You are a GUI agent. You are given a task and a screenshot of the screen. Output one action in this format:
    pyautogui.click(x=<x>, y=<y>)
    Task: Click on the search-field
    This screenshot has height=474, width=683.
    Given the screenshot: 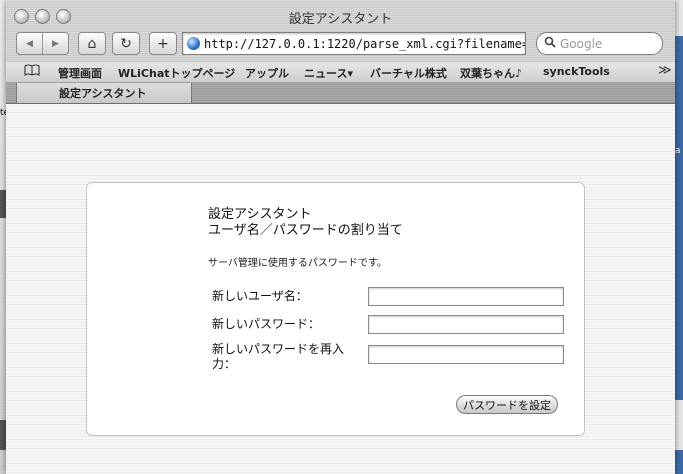 What is the action you would take?
    pyautogui.click(x=599, y=43)
    